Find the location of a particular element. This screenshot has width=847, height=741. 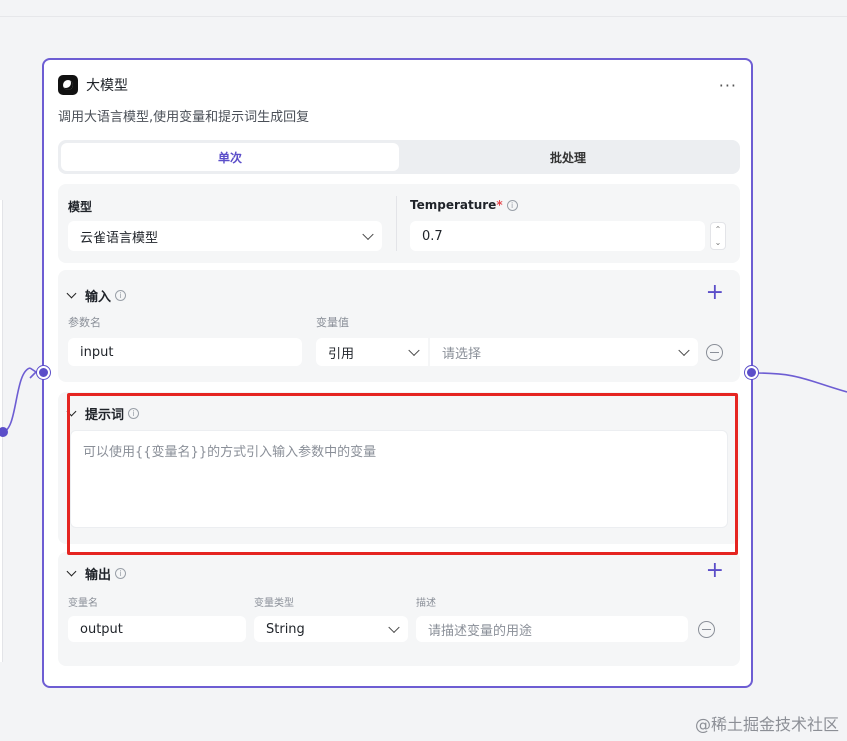

model-label: 模型 is located at coordinates (80, 207).